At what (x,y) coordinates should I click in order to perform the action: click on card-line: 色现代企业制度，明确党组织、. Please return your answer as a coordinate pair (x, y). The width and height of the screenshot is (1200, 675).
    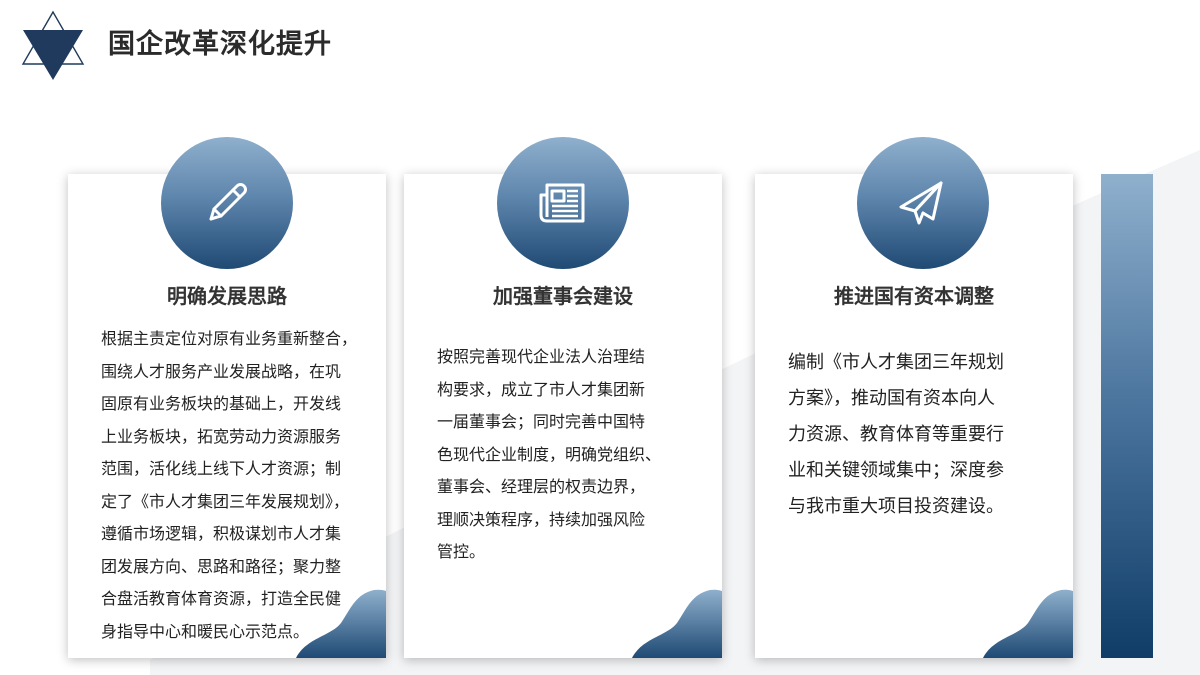
    Looking at the image, I should click on (549, 454).